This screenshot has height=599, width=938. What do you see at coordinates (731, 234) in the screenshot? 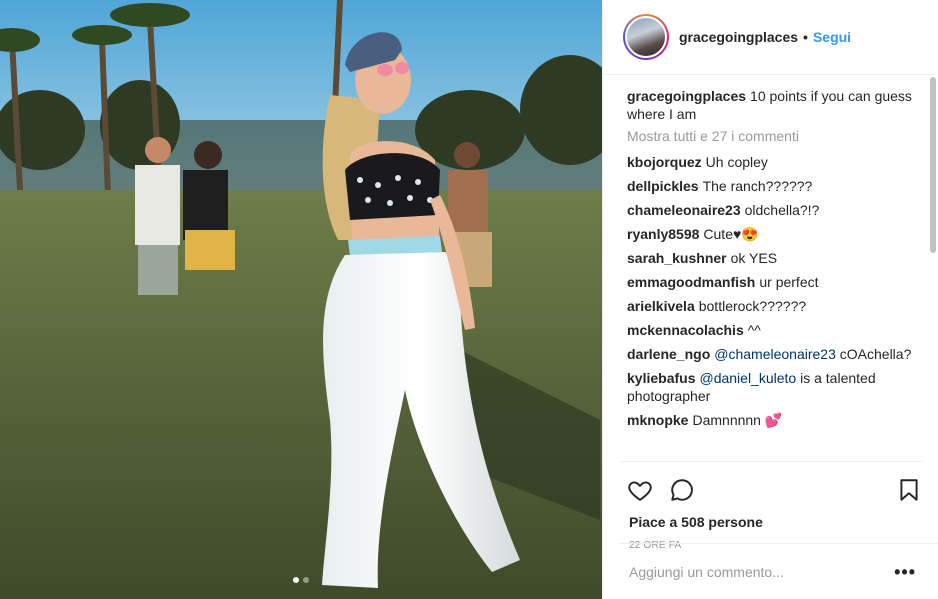
I see `comment-text: Cute♥😍` at bounding box center [731, 234].